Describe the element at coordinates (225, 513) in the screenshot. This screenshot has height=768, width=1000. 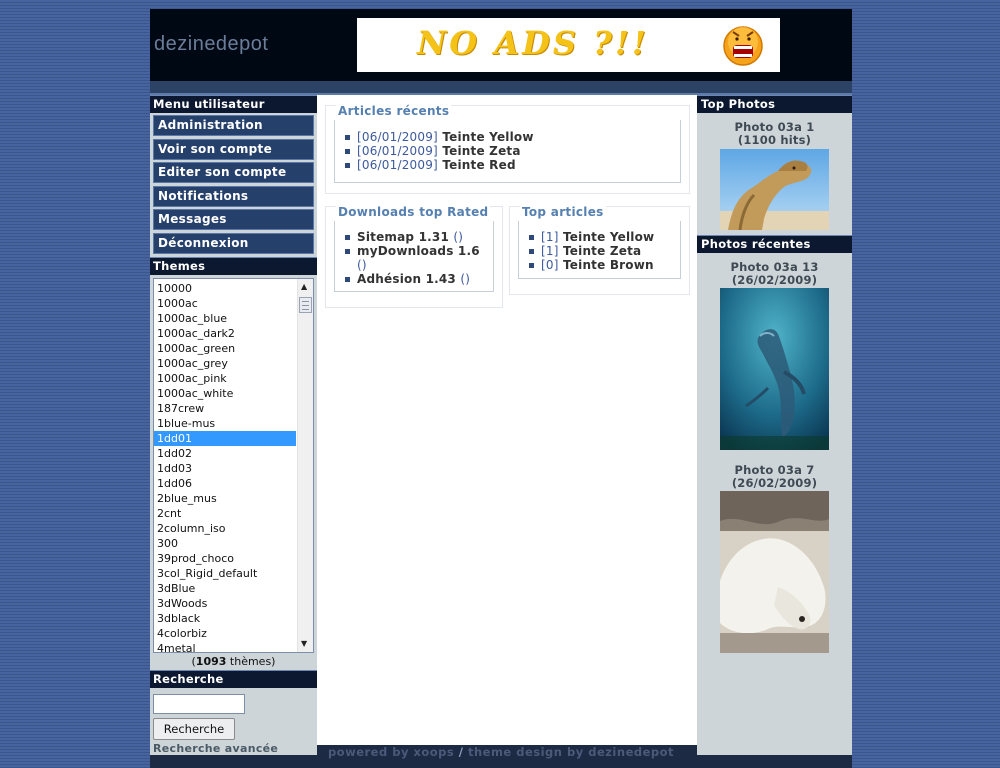
I see `theme-option: 2cnt` at that location.